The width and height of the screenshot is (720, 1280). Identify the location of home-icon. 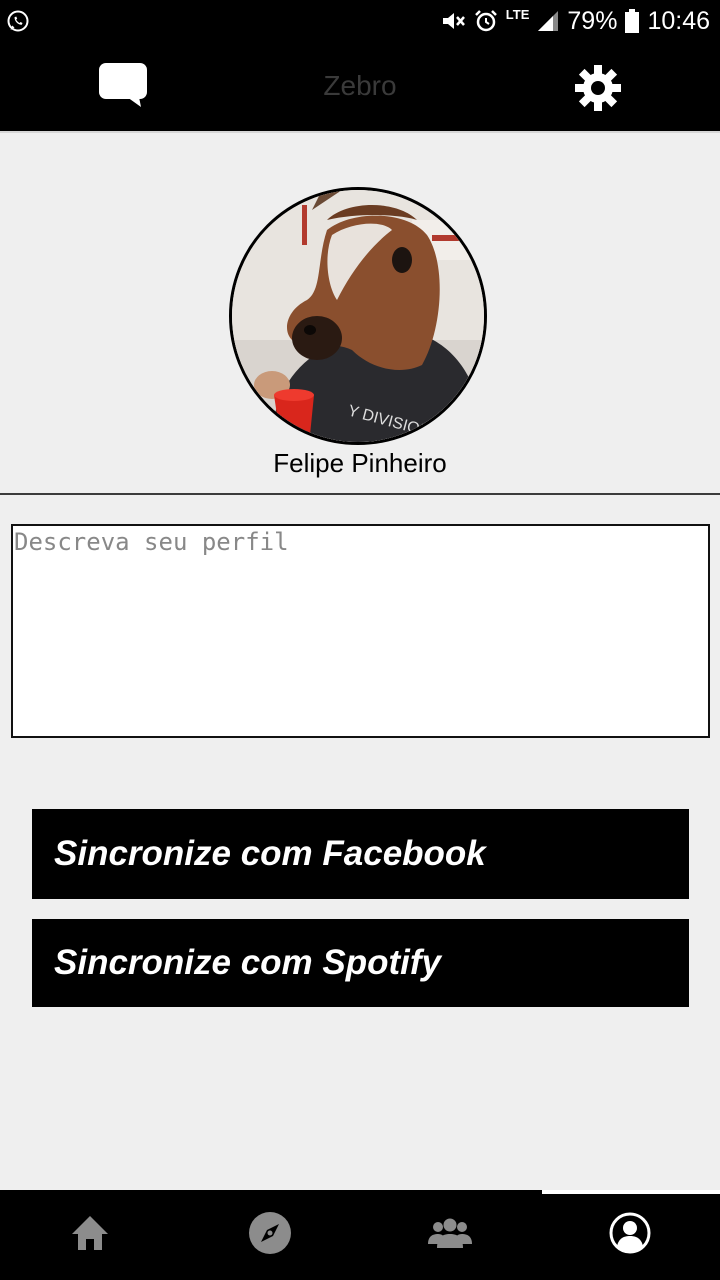
(90, 1235).